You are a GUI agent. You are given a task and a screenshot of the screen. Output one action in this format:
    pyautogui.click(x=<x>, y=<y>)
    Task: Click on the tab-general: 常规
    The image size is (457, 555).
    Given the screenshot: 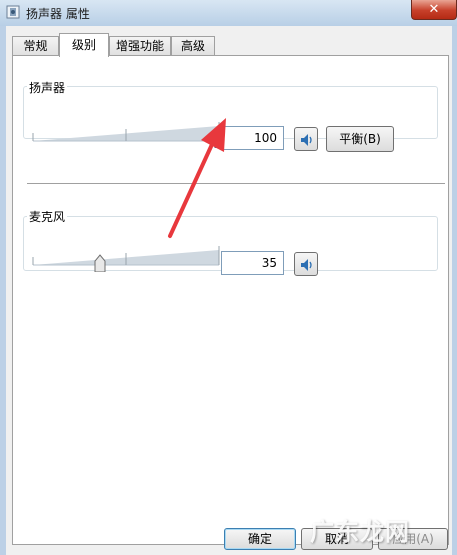 What is the action you would take?
    pyautogui.click(x=35, y=45)
    